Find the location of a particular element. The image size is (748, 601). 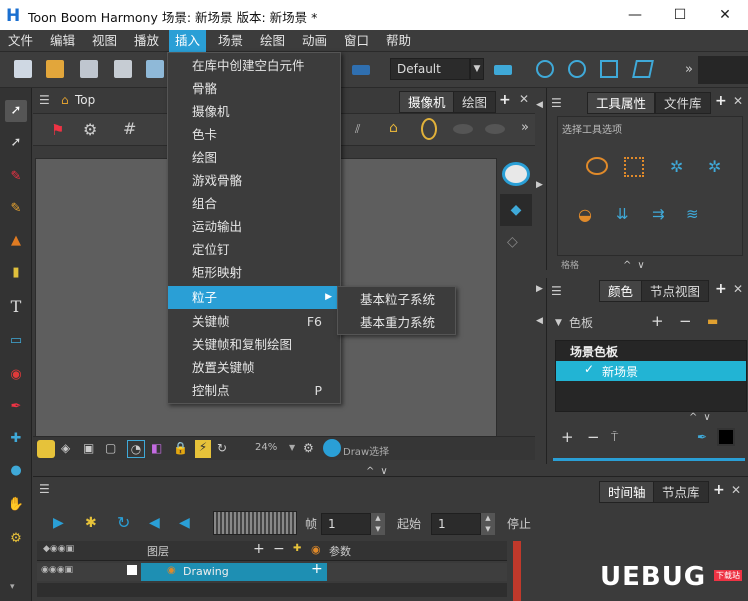

eraser-tool-icon: ▮ is located at coordinates (16, 273).